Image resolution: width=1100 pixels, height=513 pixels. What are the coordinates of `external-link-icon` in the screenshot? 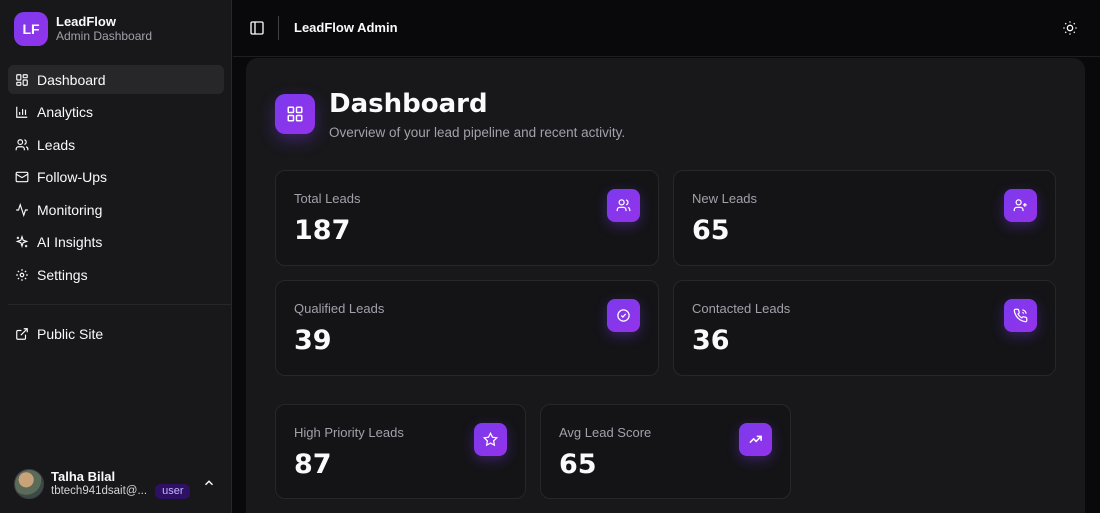 It's located at (22, 333).